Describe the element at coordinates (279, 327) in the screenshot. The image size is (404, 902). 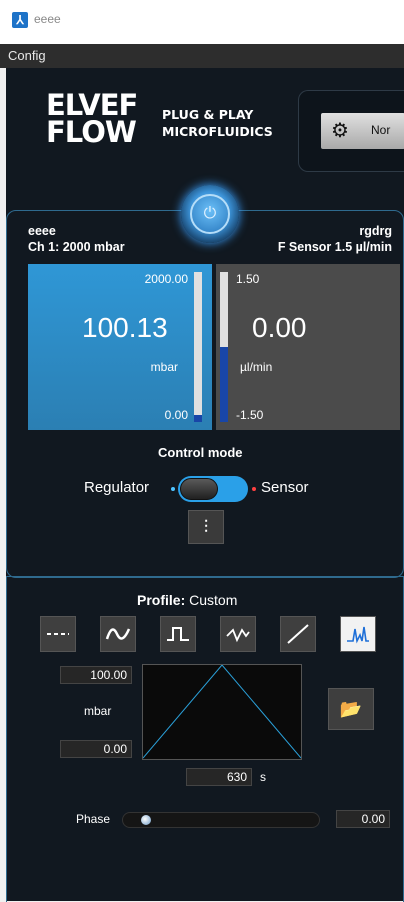
I see `flow-value: 0.00` at that location.